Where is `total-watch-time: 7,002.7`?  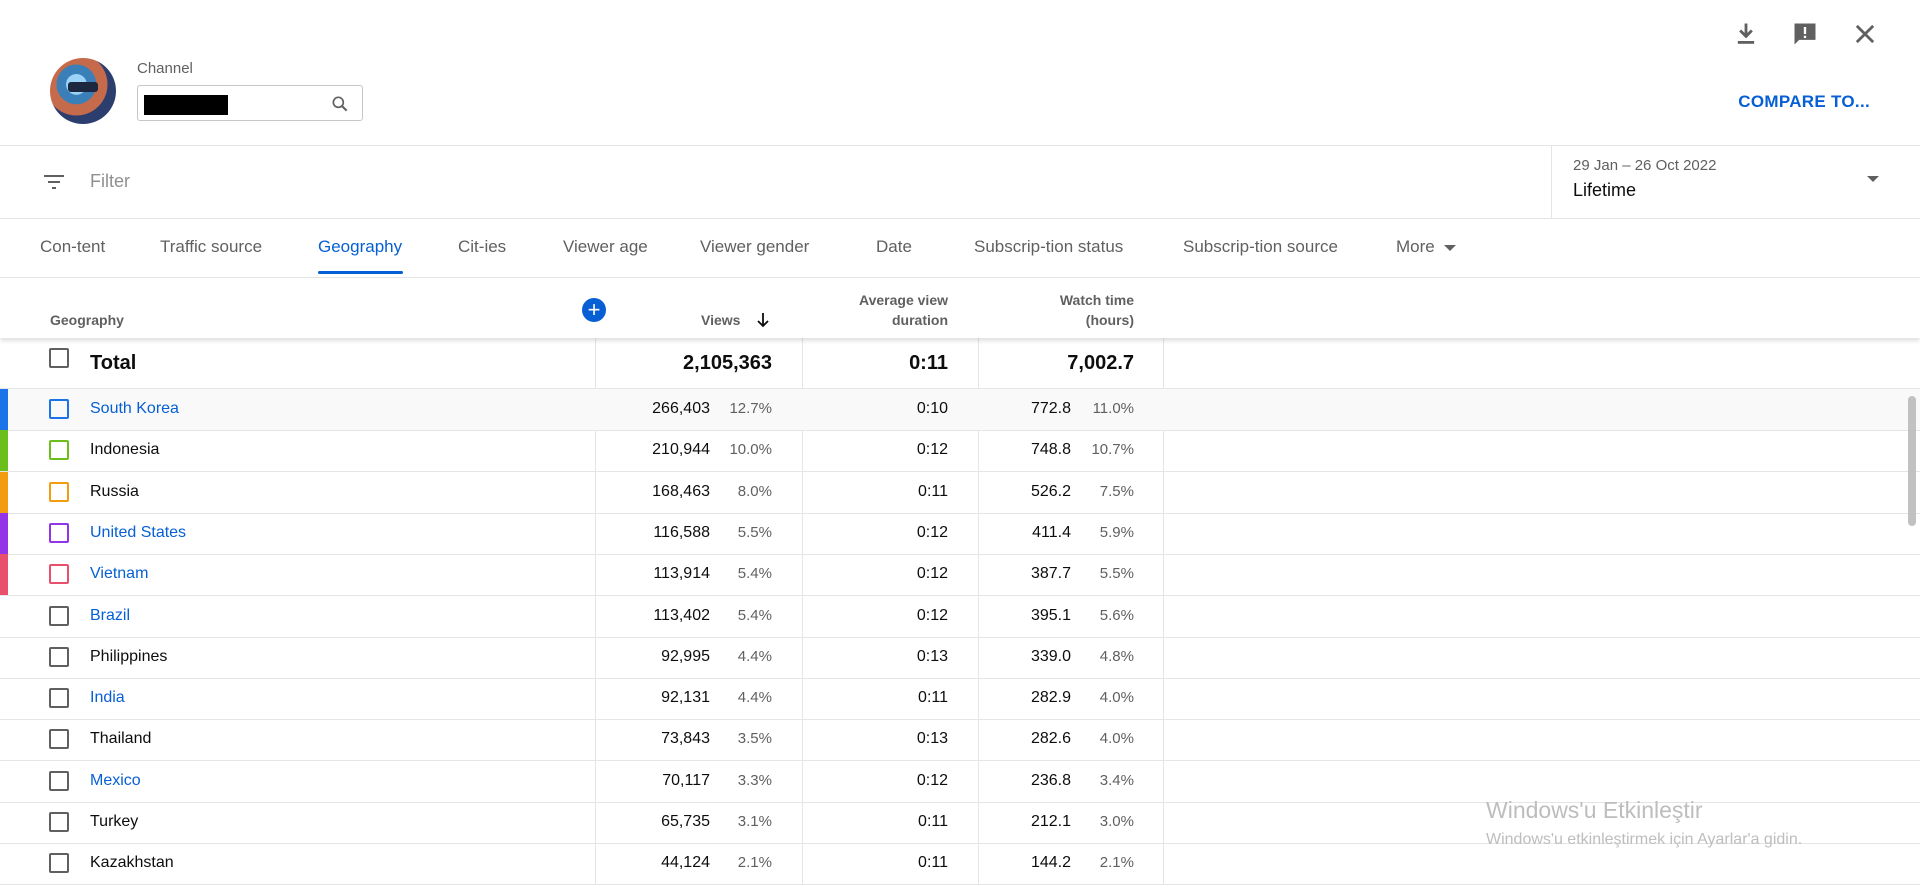
total-watch-time: 7,002.7 is located at coordinates (1100, 363).